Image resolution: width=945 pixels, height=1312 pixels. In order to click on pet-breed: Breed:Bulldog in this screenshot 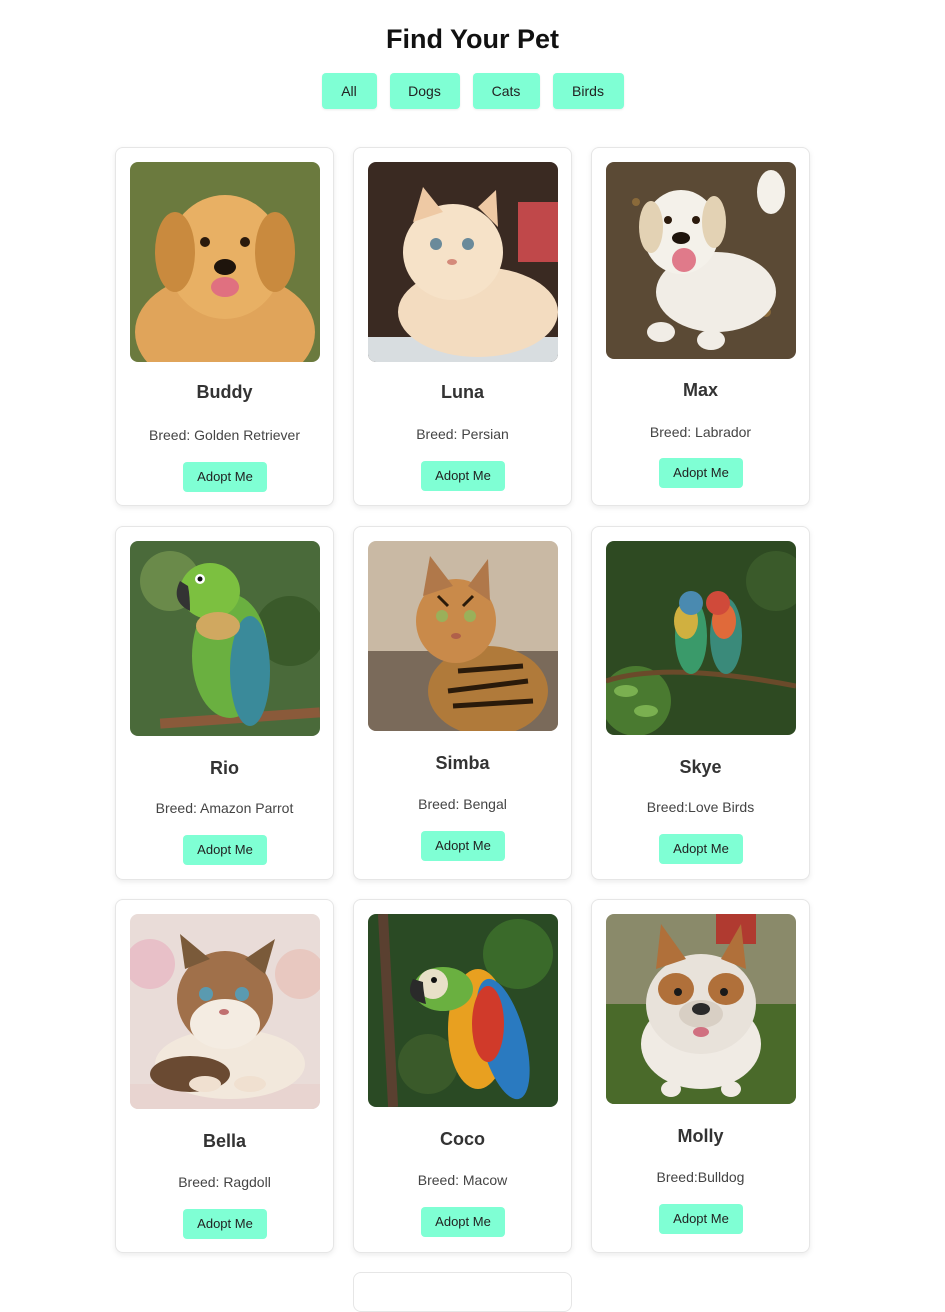, I will do `click(700, 1177)`.